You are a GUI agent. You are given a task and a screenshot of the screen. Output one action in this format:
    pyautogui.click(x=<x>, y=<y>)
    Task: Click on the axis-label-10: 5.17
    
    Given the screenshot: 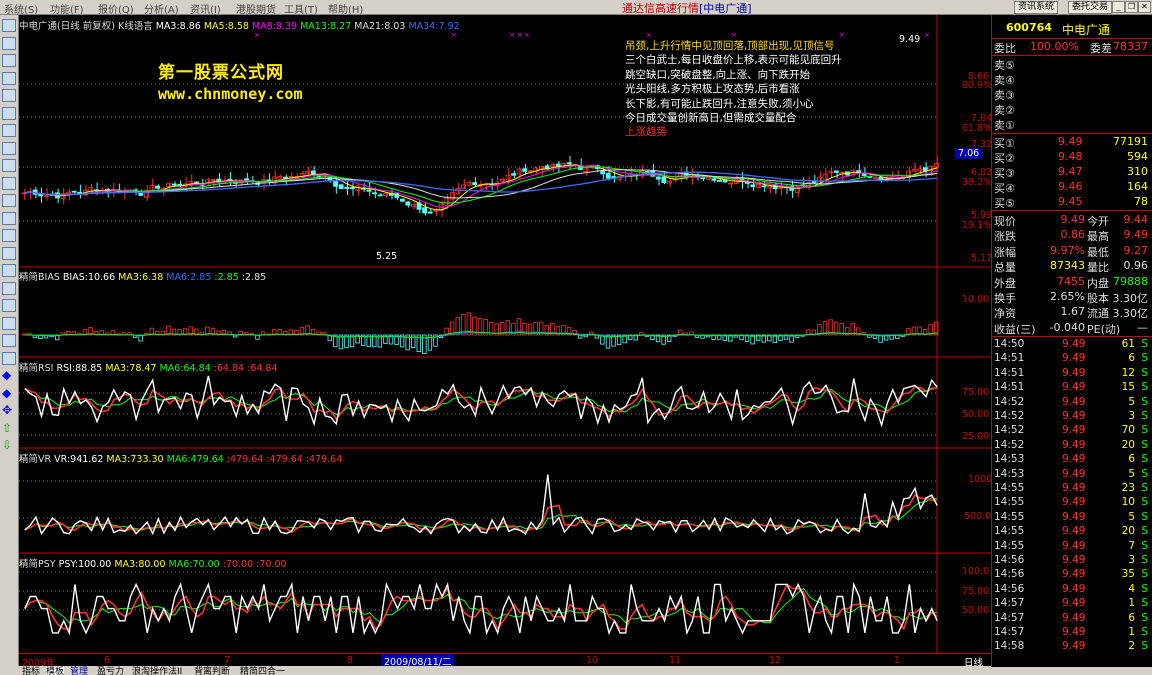 What is the action you would take?
    pyautogui.click(x=982, y=258)
    